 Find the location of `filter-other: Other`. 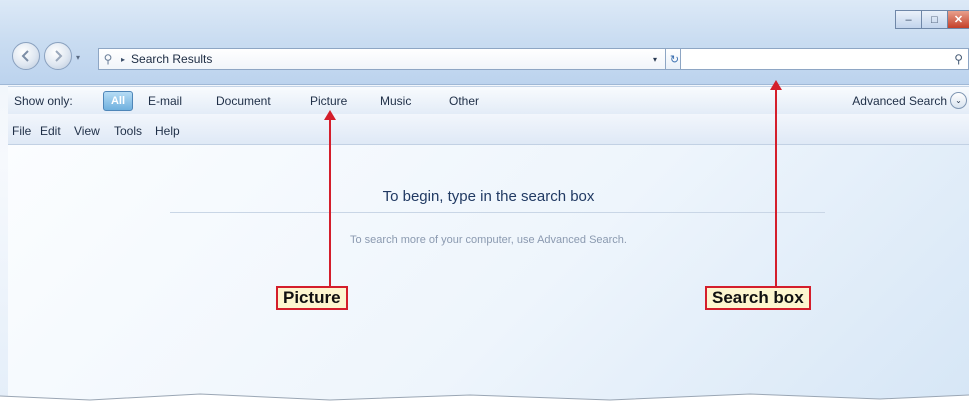

filter-other: Other is located at coordinates (464, 101).